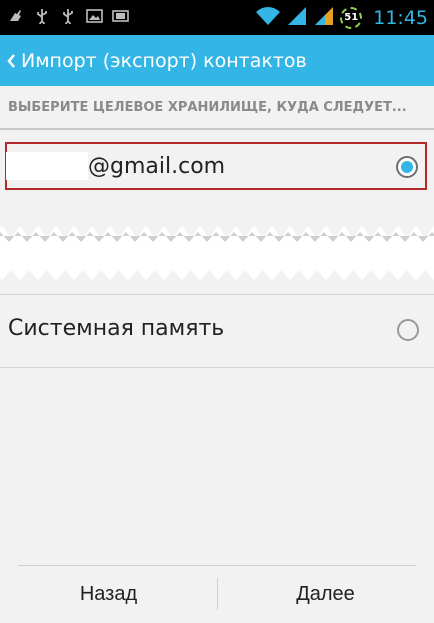 This screenshot has height=623, width=434. I want to click on page-title: Импорт (экспорт) контактов, so click(164, 61).